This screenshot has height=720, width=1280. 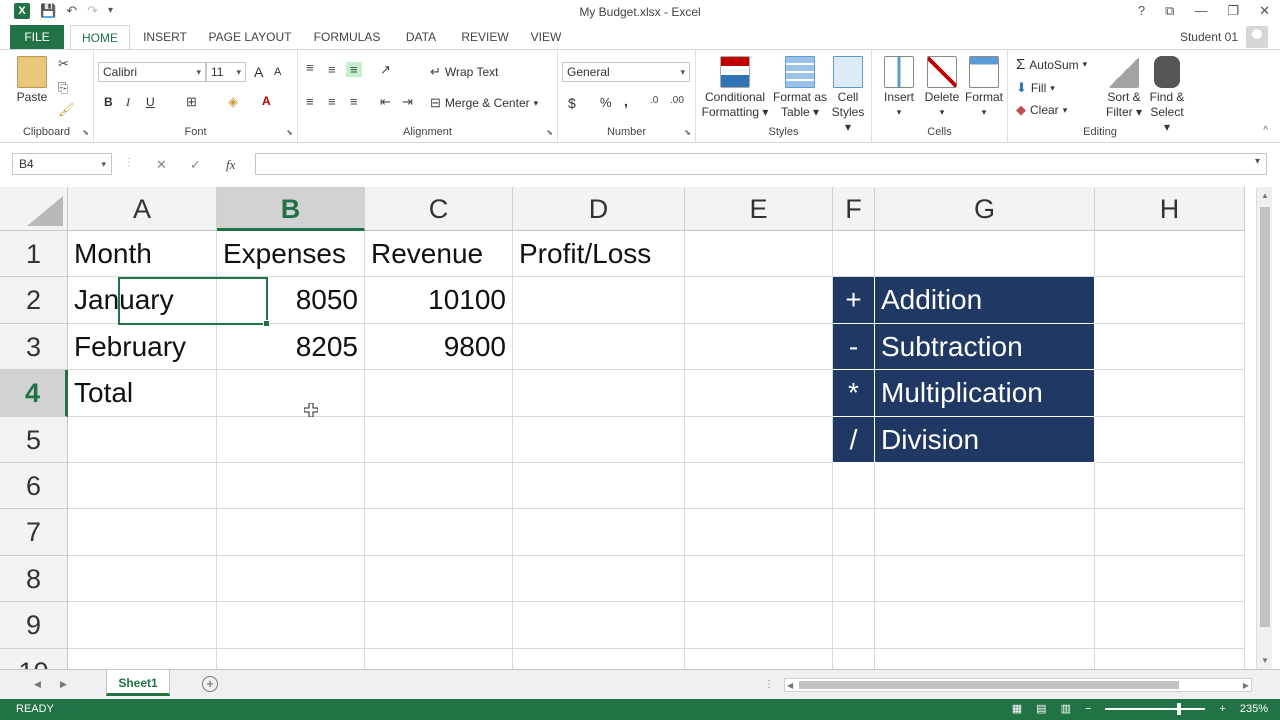 I want to click on cell-d1: Profit/Loss, so click(x=599, y=254).